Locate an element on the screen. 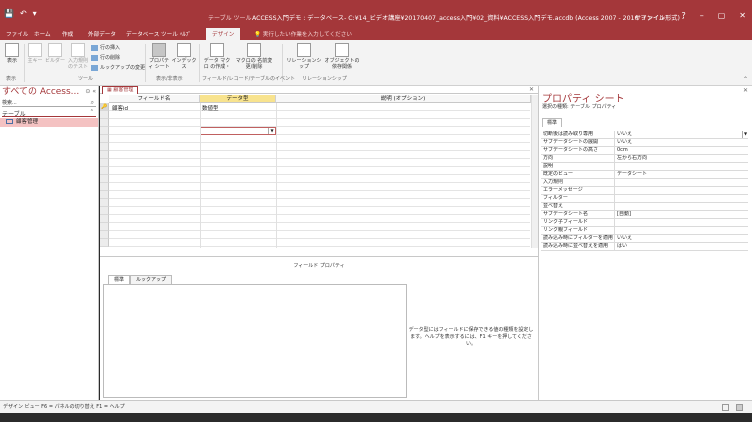 The height and width of the screenshot is (422, 752). property-row: フィルター is located at coordinates (644, 199).